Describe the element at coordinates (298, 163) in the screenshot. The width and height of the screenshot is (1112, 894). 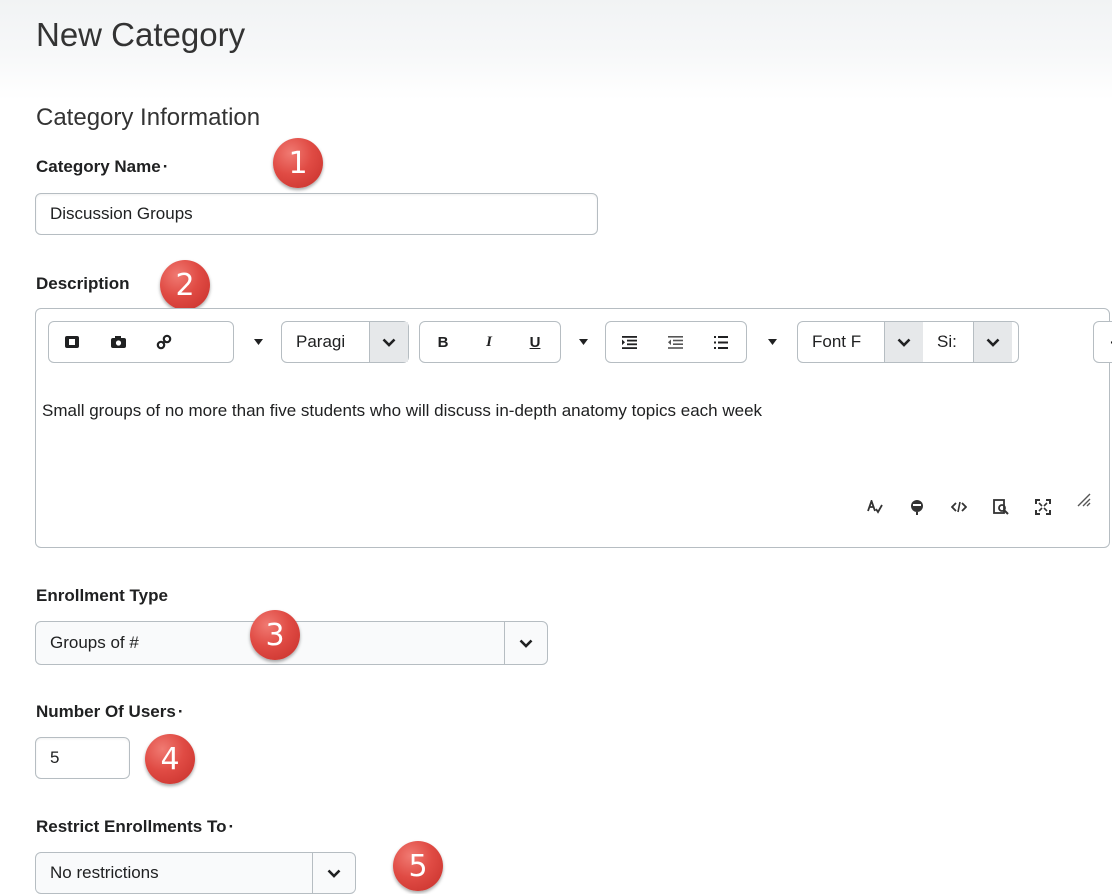
I see `annotation-badge-1: 1` at that location.